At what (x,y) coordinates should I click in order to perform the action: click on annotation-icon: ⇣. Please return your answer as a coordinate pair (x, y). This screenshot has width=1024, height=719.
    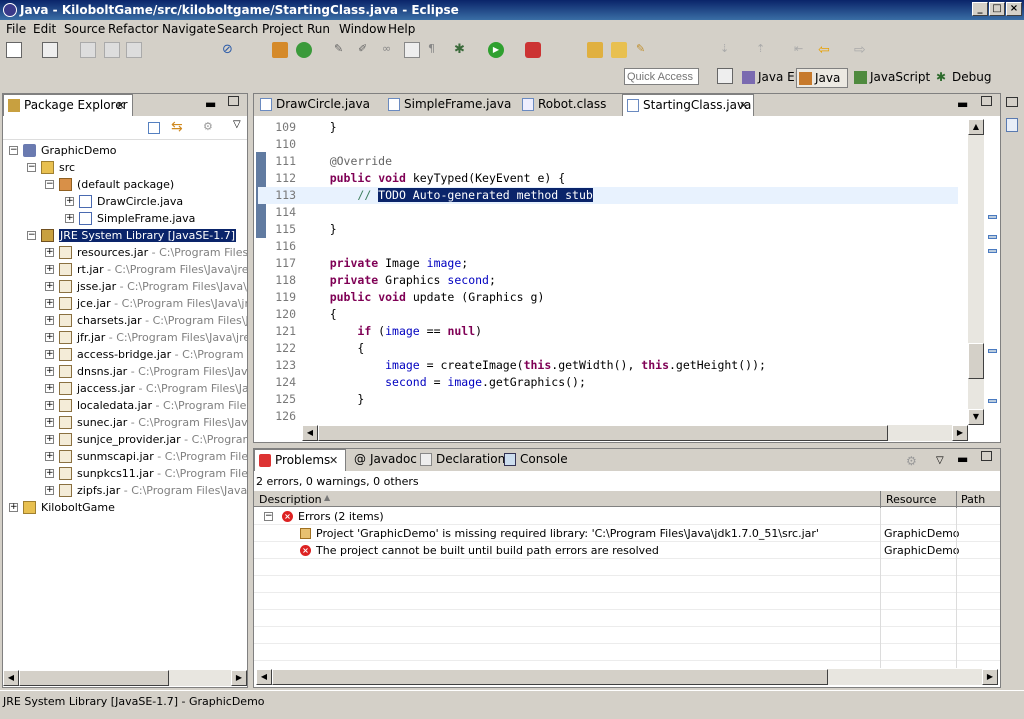
    Looking at the image, I should click on (728, 50).